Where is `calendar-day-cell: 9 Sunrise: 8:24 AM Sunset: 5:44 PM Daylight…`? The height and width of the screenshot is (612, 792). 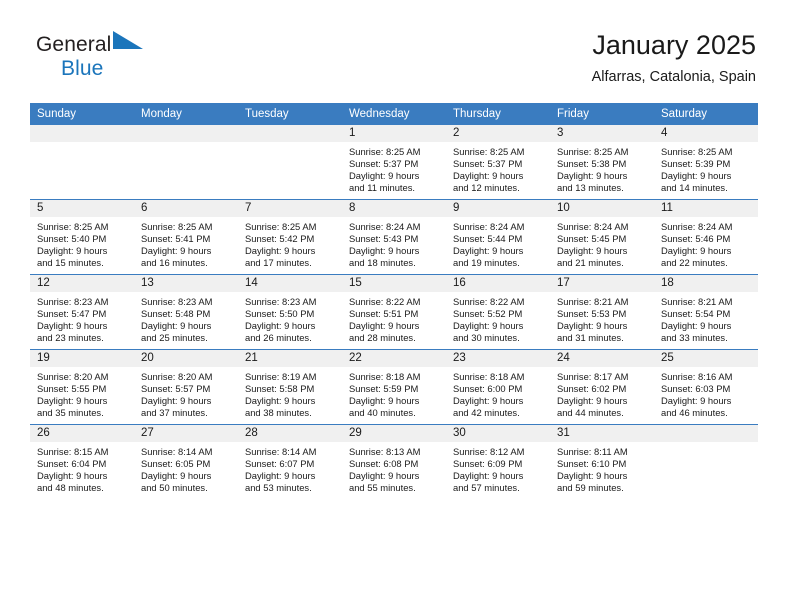
calendar-day-cell: 9 Sunrise: 8:24 AM Sunset: 5:44 PM Daylight… is located at coordinates (498, 237).